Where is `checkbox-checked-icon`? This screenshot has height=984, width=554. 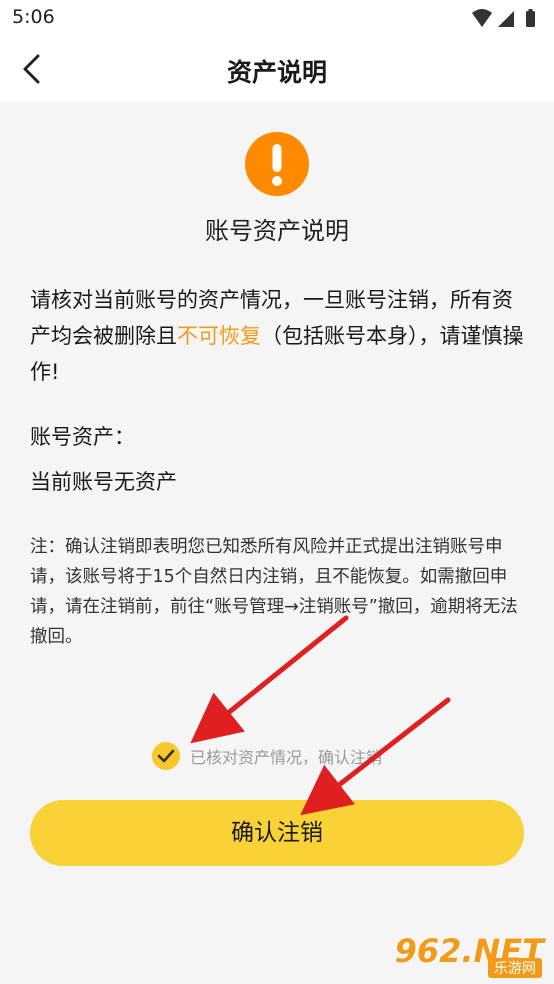
checkbox-checked-icon is located at coordinates (166, 756).